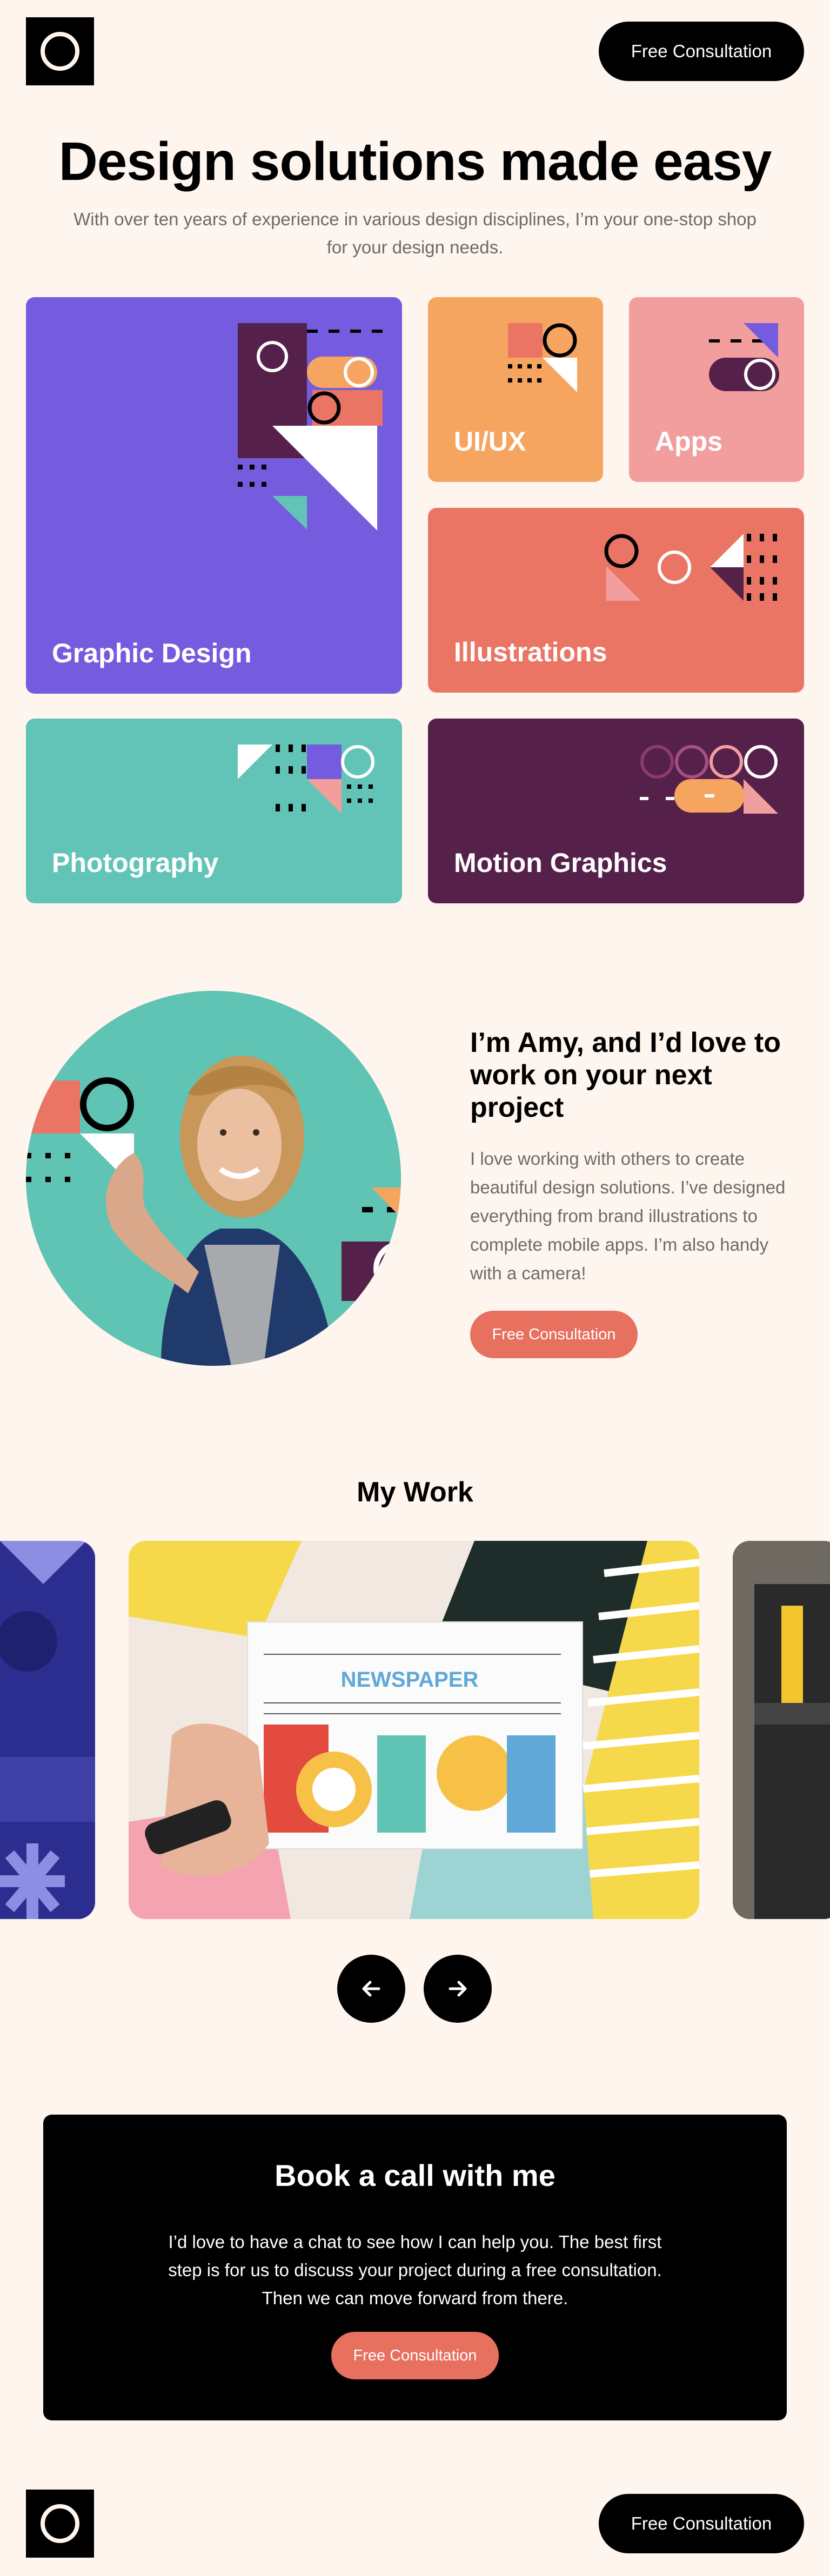 The image size is (830, 2576). Describe the element at coordinates (515, 389) in the screenshot. I see `service-card-ui-ux: UI/UX` at that location.